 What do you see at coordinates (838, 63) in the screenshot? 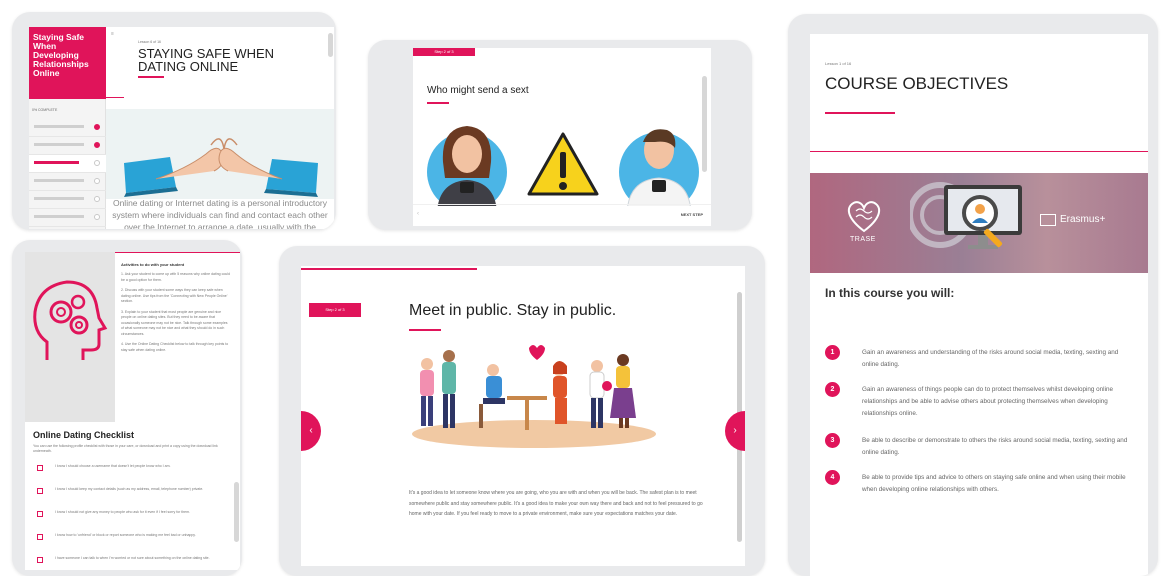
I see `lesson-counter: Lesson 1 of 16` at bounding box center [838, 63].